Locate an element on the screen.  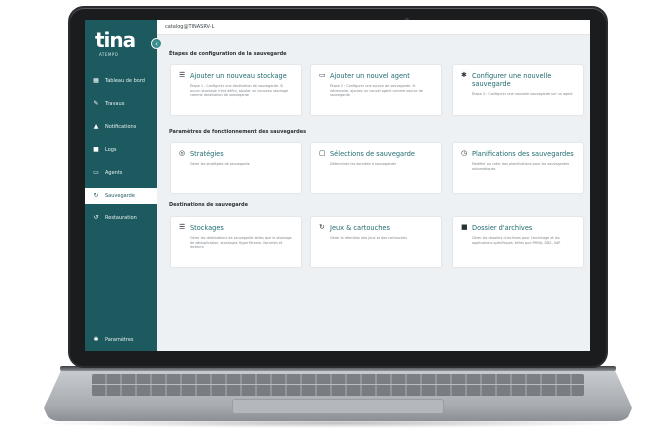
chevron-left-icon: ‹ is located at coordinates (156, 43).